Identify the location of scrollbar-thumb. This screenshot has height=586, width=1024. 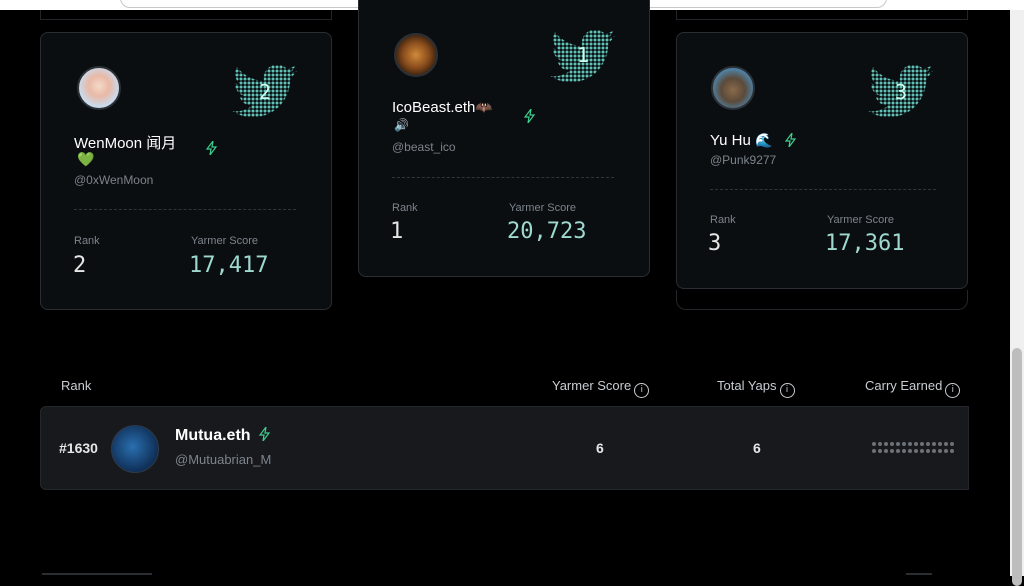
(1017, 467).